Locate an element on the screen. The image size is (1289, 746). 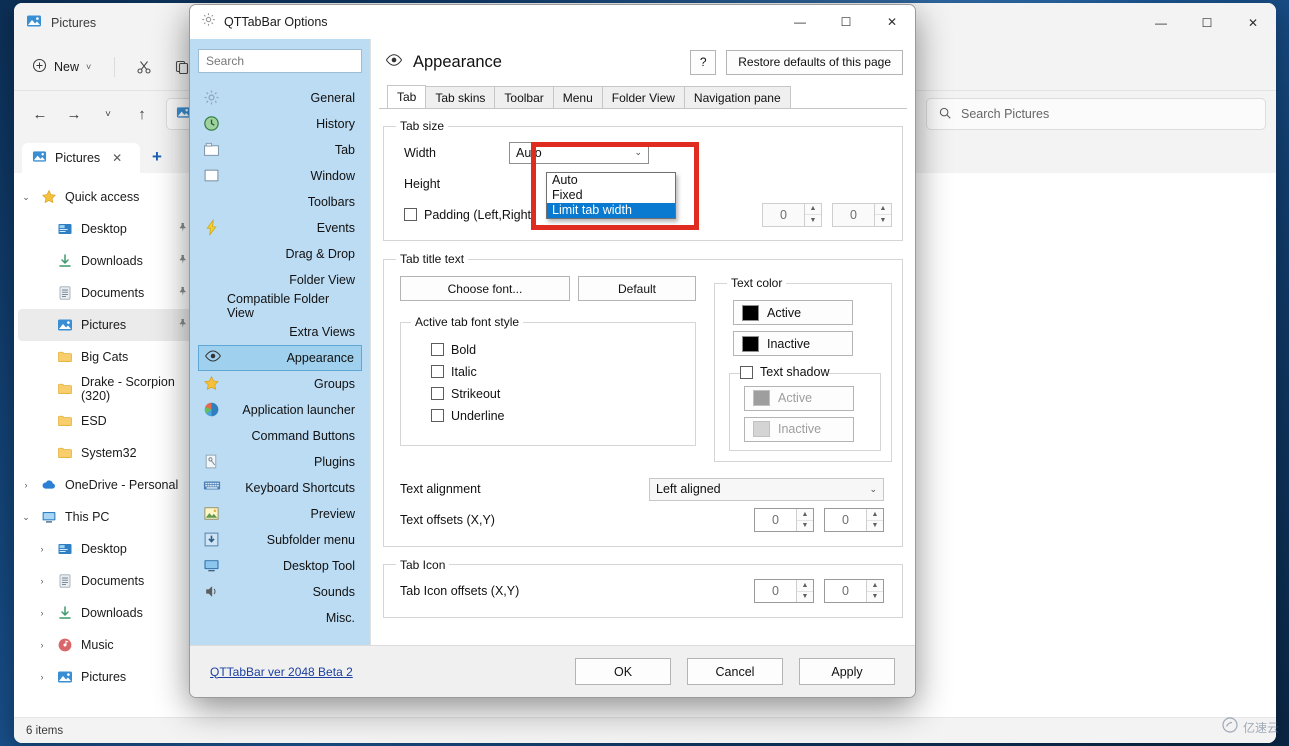
dropdown-option-limit-tab-width: Limit tab width is located at coordinates (611, 210).